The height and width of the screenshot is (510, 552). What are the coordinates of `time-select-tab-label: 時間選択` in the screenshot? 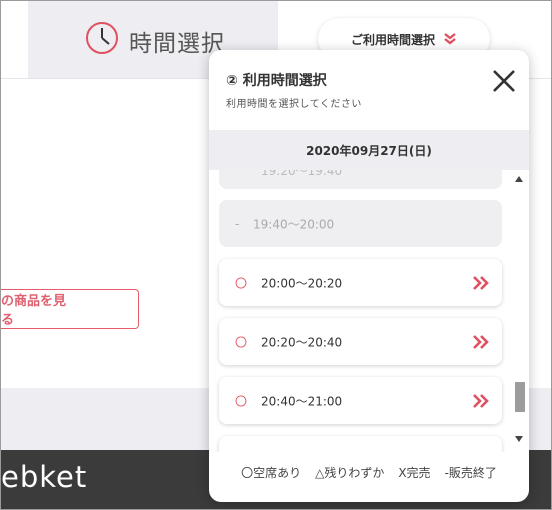 It's located at (177, 44).